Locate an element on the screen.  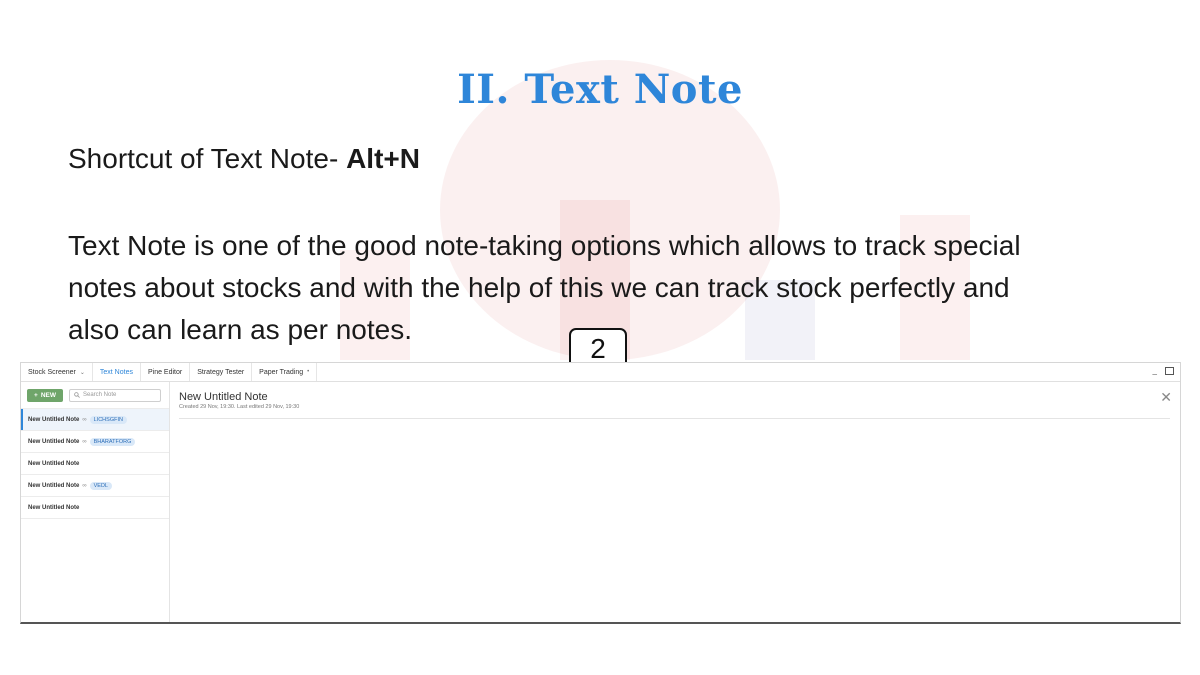
tab-label: Paper Trading is located at coordinates (281, 372).